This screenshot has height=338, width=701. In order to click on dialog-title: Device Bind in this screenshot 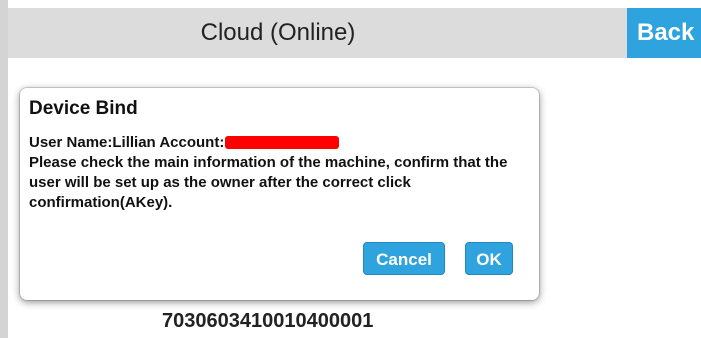, I will do `click(83, 108)`.